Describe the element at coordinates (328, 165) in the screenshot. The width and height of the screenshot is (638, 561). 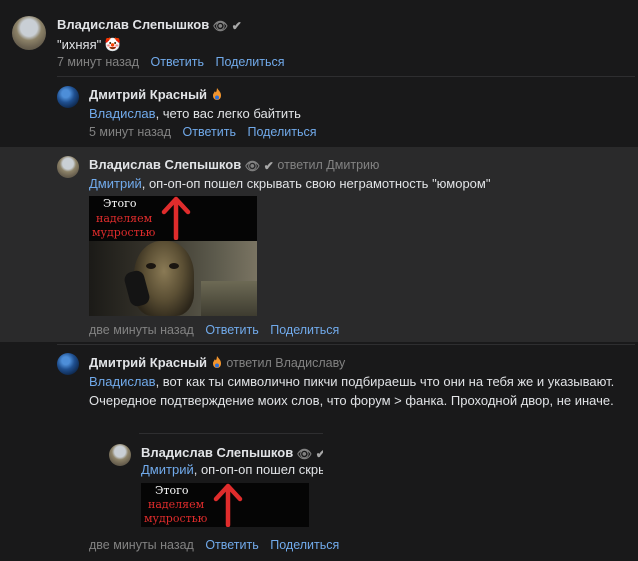
I see `reply-target: ответил Дмитрию` at that location.